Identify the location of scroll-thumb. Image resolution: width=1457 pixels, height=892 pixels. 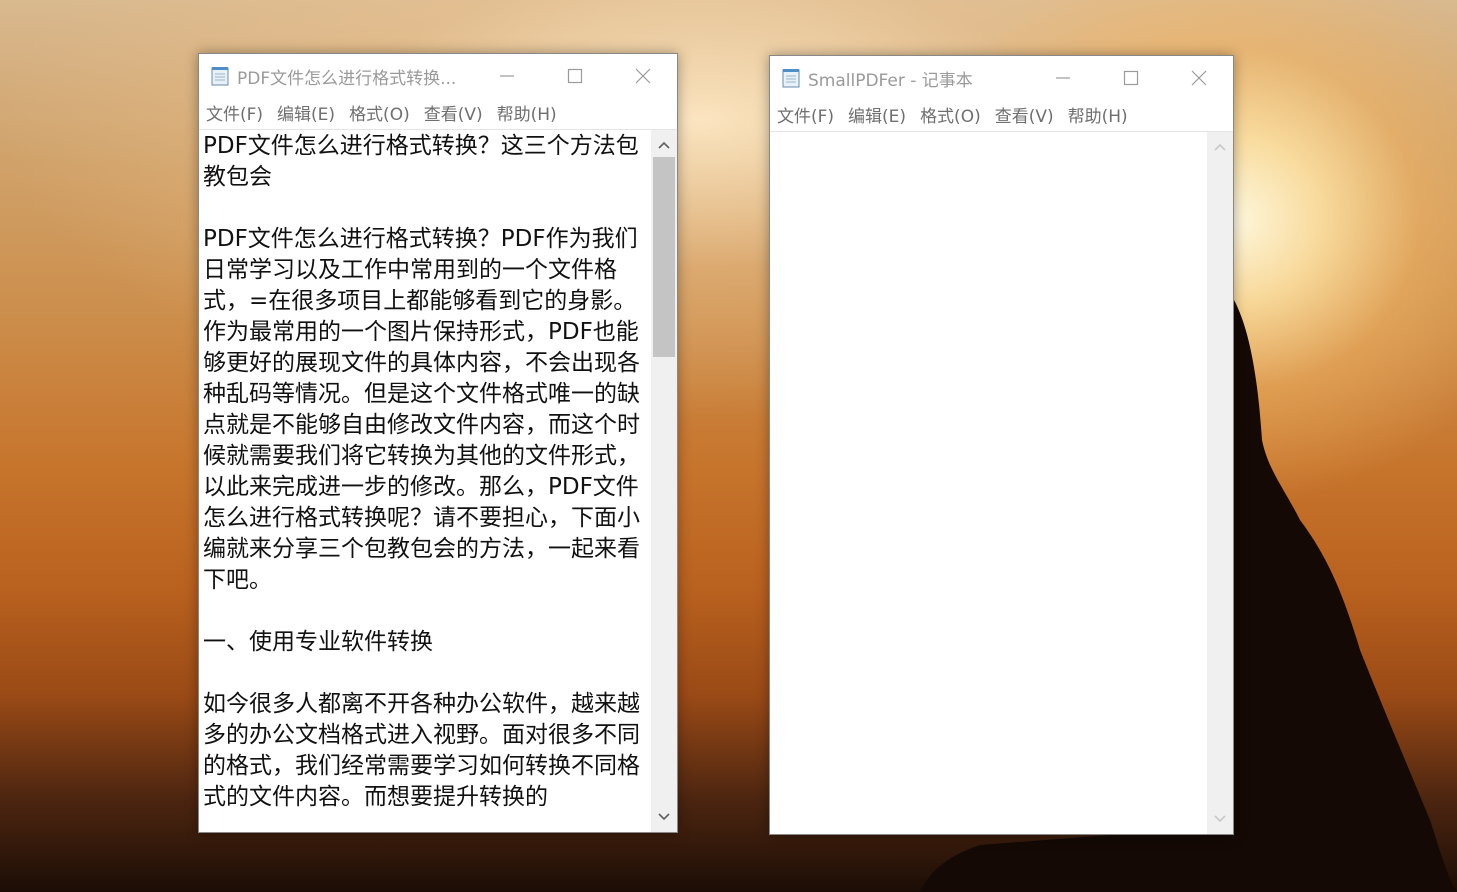
(664, 257).